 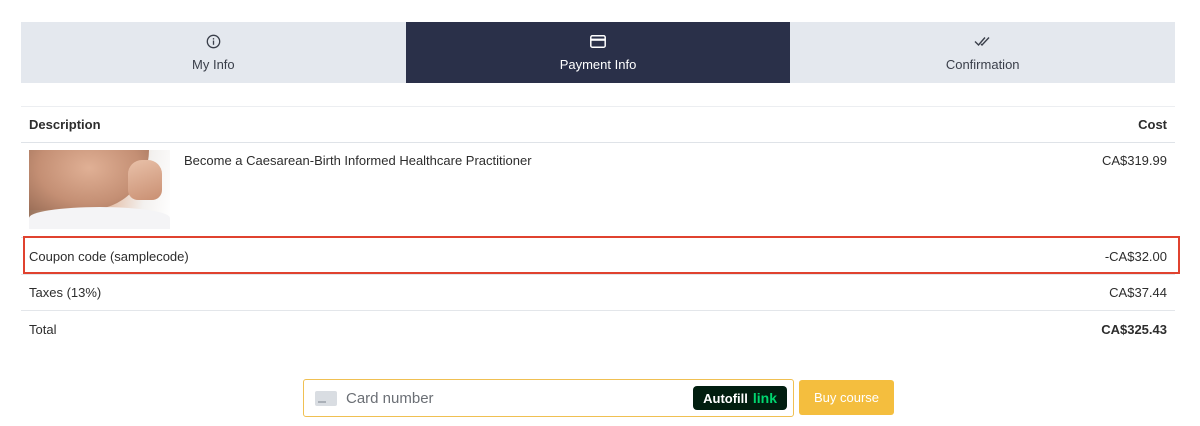 What do you see at coordinates (1134, 160) in the screenshot?
I see `product-cost: CA$319.99` at bounding box center [1134, 160].